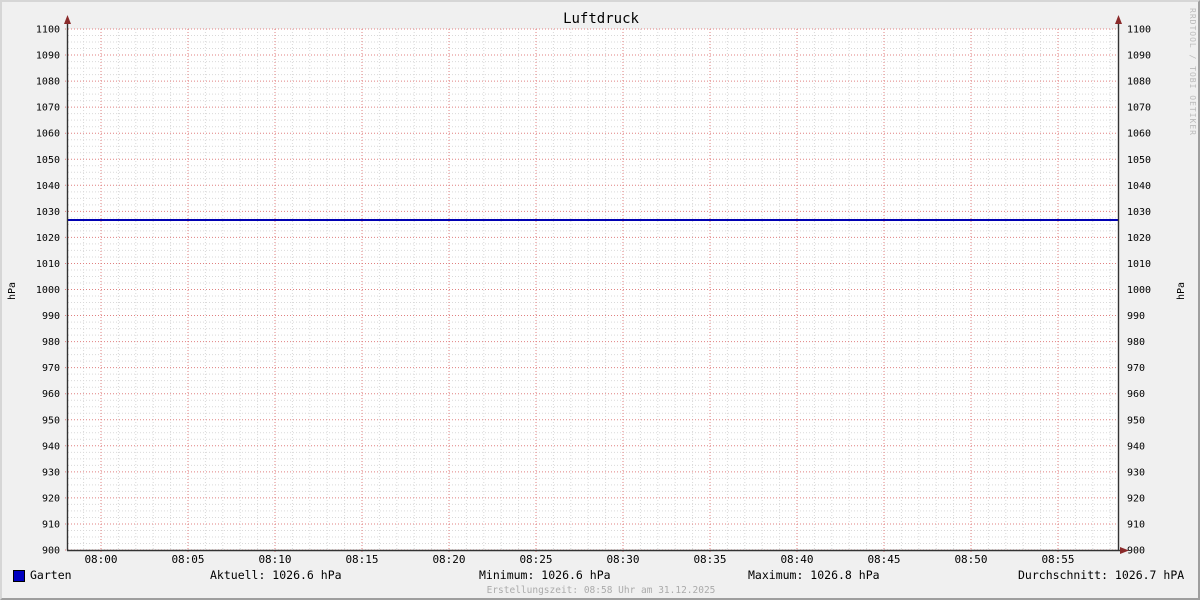  What do you see at coordinates (1057, 559) in the screenshot?
I see `svg-text: 08:55` at bounding box center [1057, 559].